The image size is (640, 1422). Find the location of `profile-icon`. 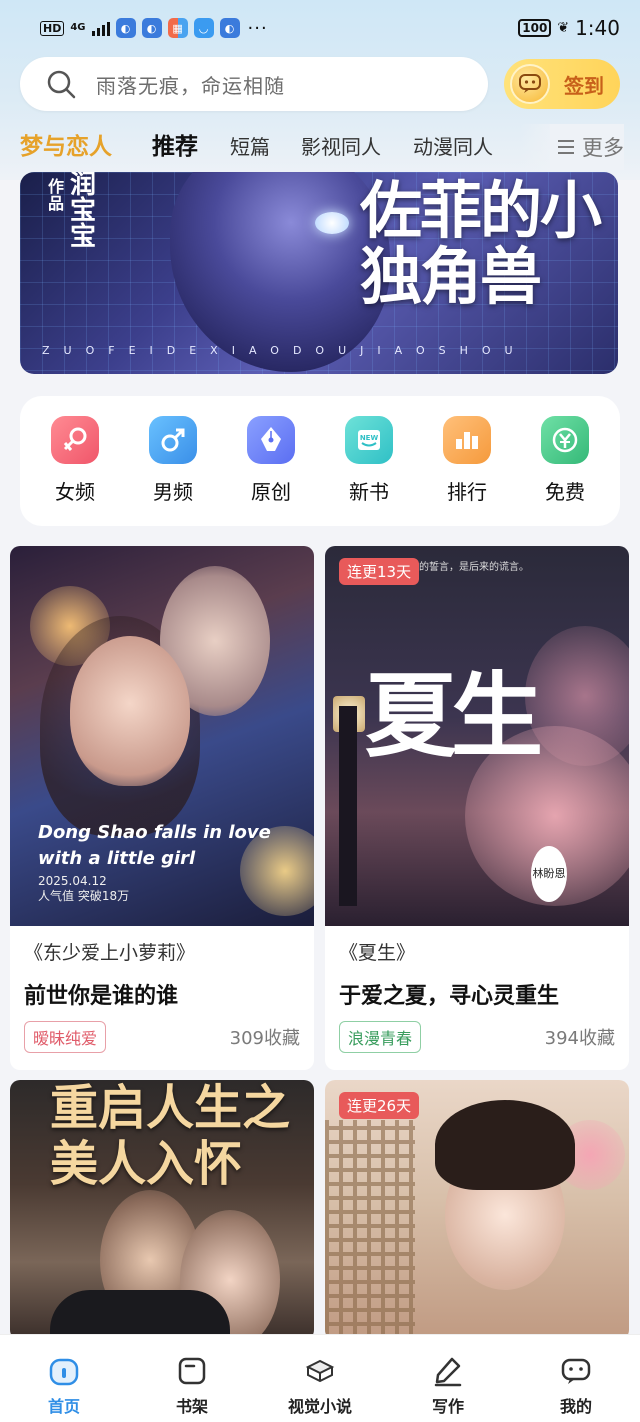

profile-icon is located at coordinates (576, 1371).